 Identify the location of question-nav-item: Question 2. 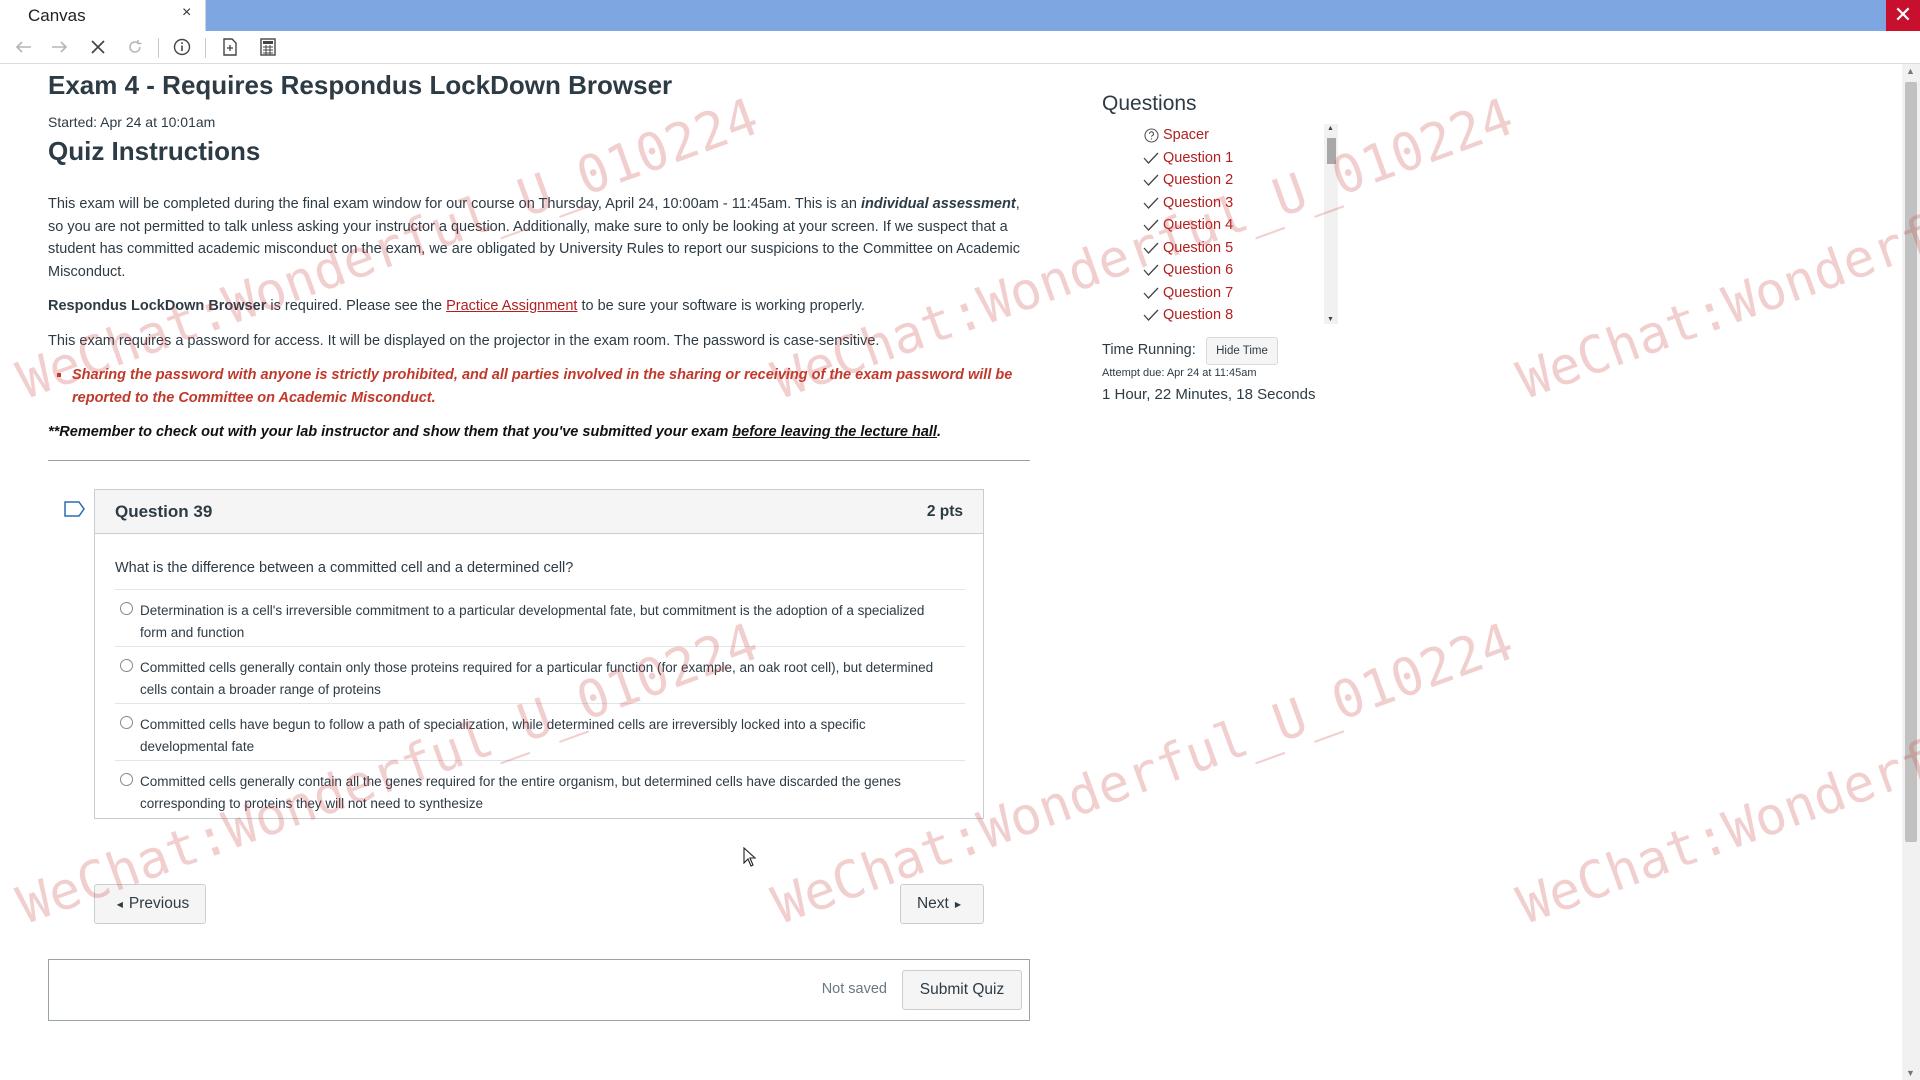
(1187, 180).